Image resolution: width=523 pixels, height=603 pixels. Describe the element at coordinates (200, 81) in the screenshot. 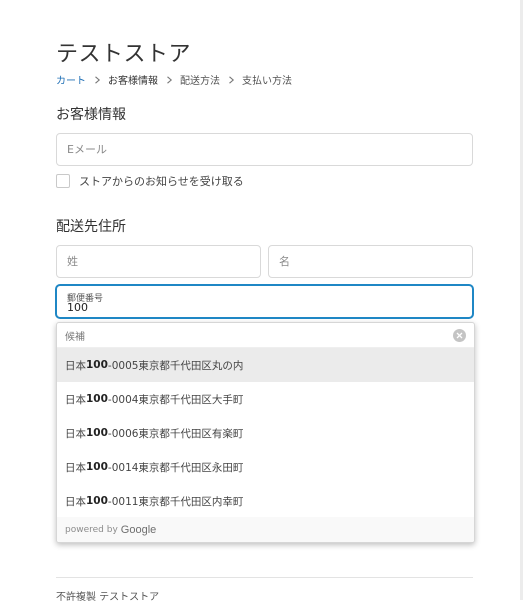

I see `breadcrumb-shipping-method: 配送方法` at that location.